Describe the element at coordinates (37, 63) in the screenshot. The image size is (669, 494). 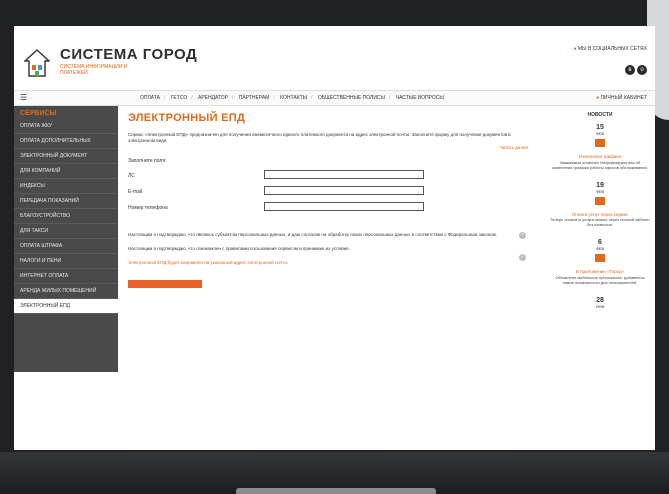
I see `house-logo-icon` at that location.